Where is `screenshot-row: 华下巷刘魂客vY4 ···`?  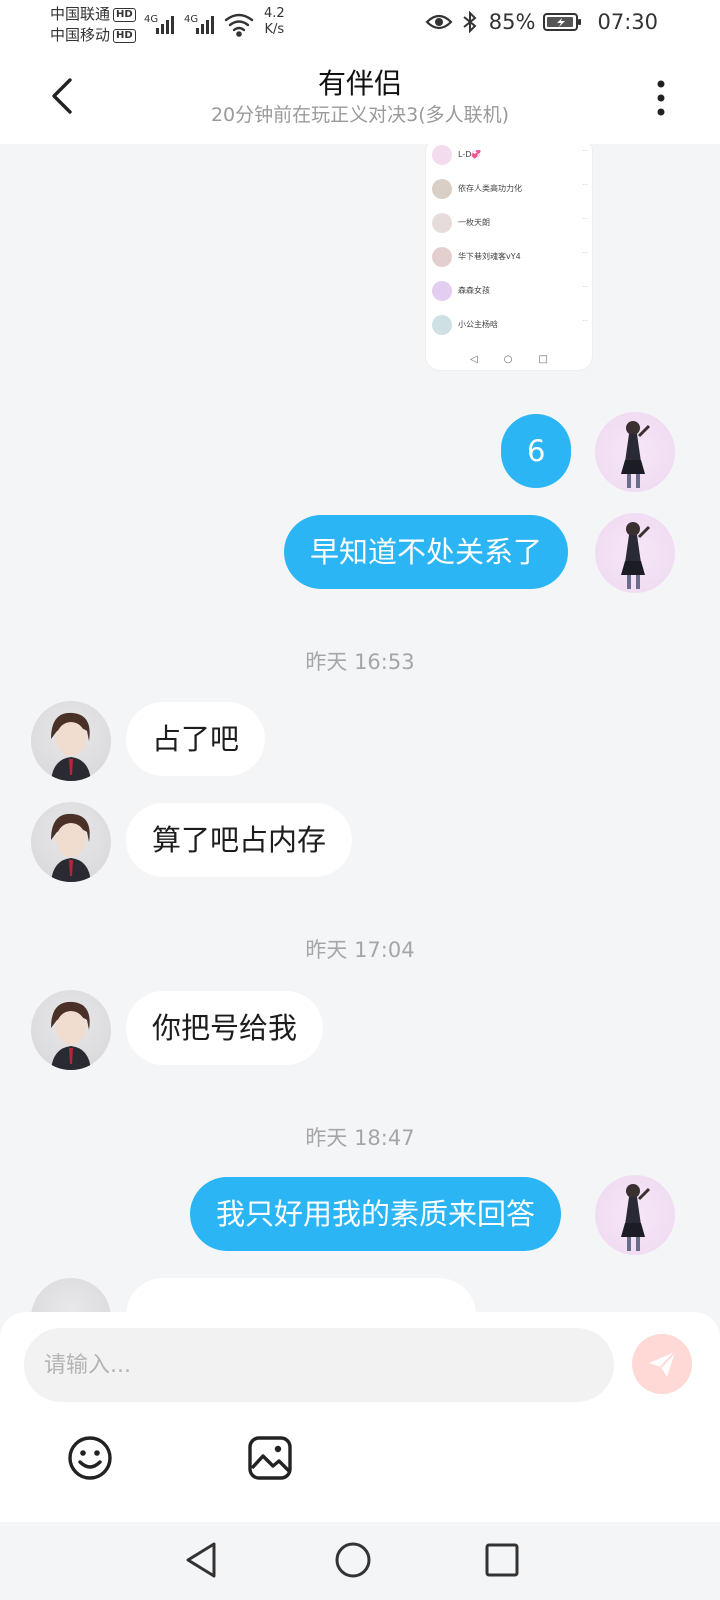
screenshot-row: 华下巷刘魂客vY4 ··· is located at coordinates (509, 257).